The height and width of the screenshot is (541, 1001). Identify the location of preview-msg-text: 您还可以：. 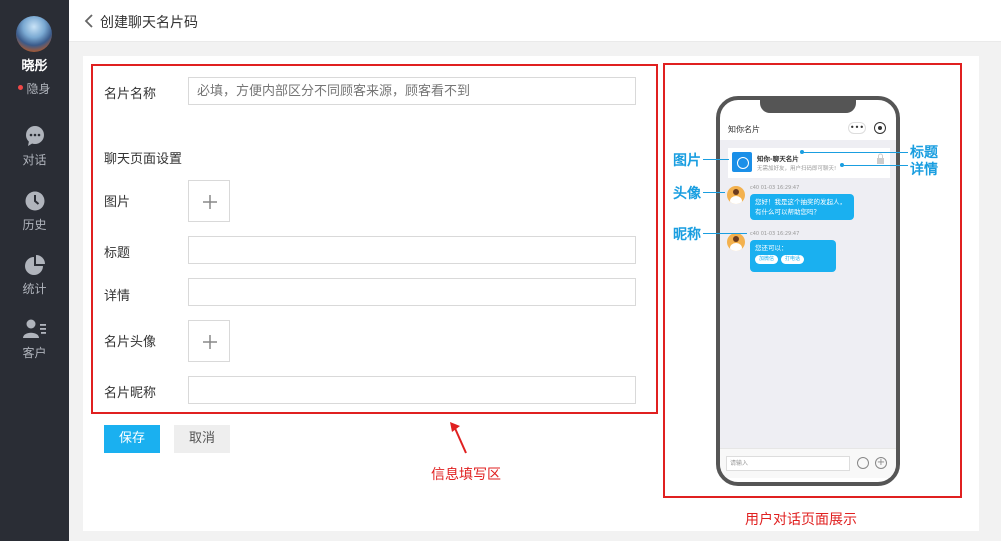
(771, 248).